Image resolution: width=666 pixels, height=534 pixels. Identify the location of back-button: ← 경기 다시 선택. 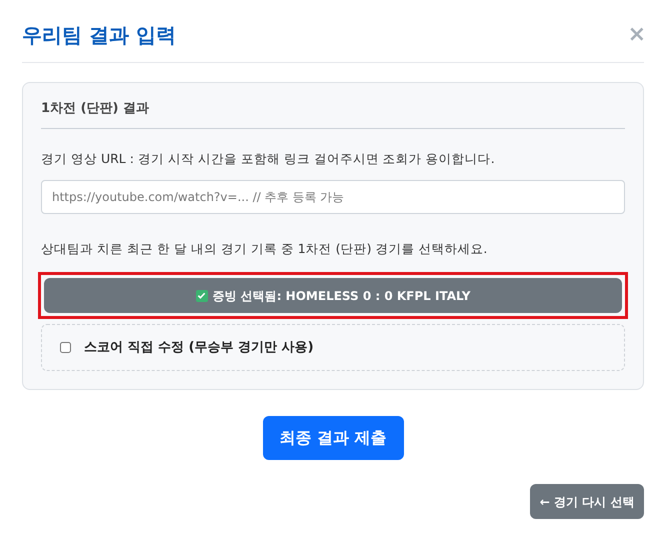
(587, 501).